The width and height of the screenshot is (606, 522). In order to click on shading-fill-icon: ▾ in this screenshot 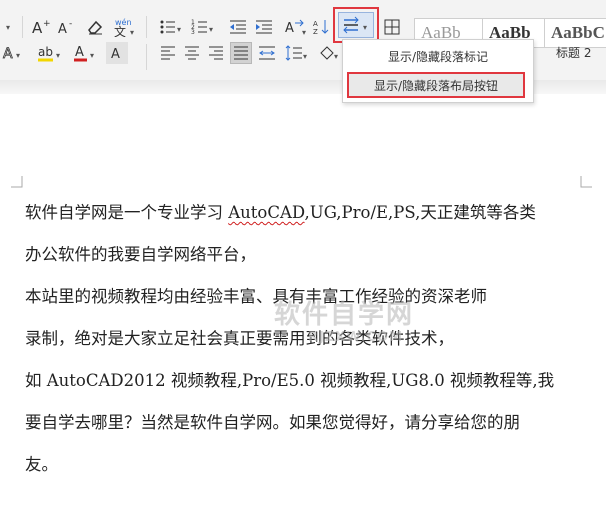, I will do `click(330, 53)`.